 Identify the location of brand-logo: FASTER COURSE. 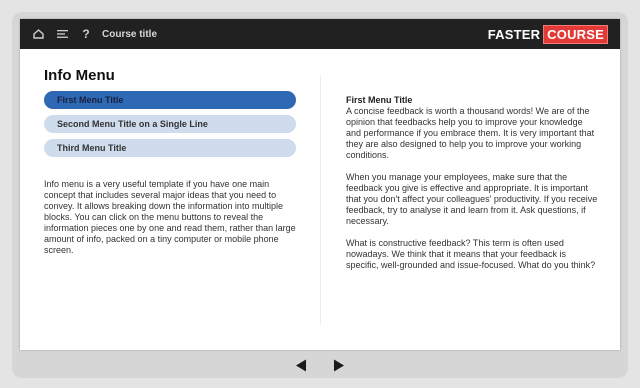
(547, 34).